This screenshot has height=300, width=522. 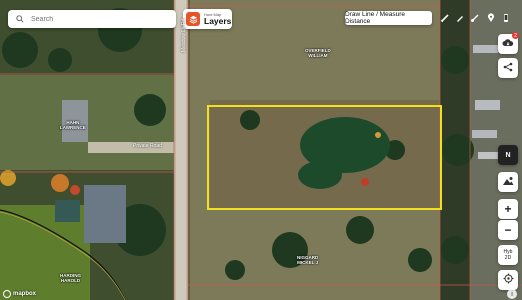 What do you see at coordinates (147, 146) in the screenshot?
I see `road-label-private: Private Road` at bounding box center [147, 146].